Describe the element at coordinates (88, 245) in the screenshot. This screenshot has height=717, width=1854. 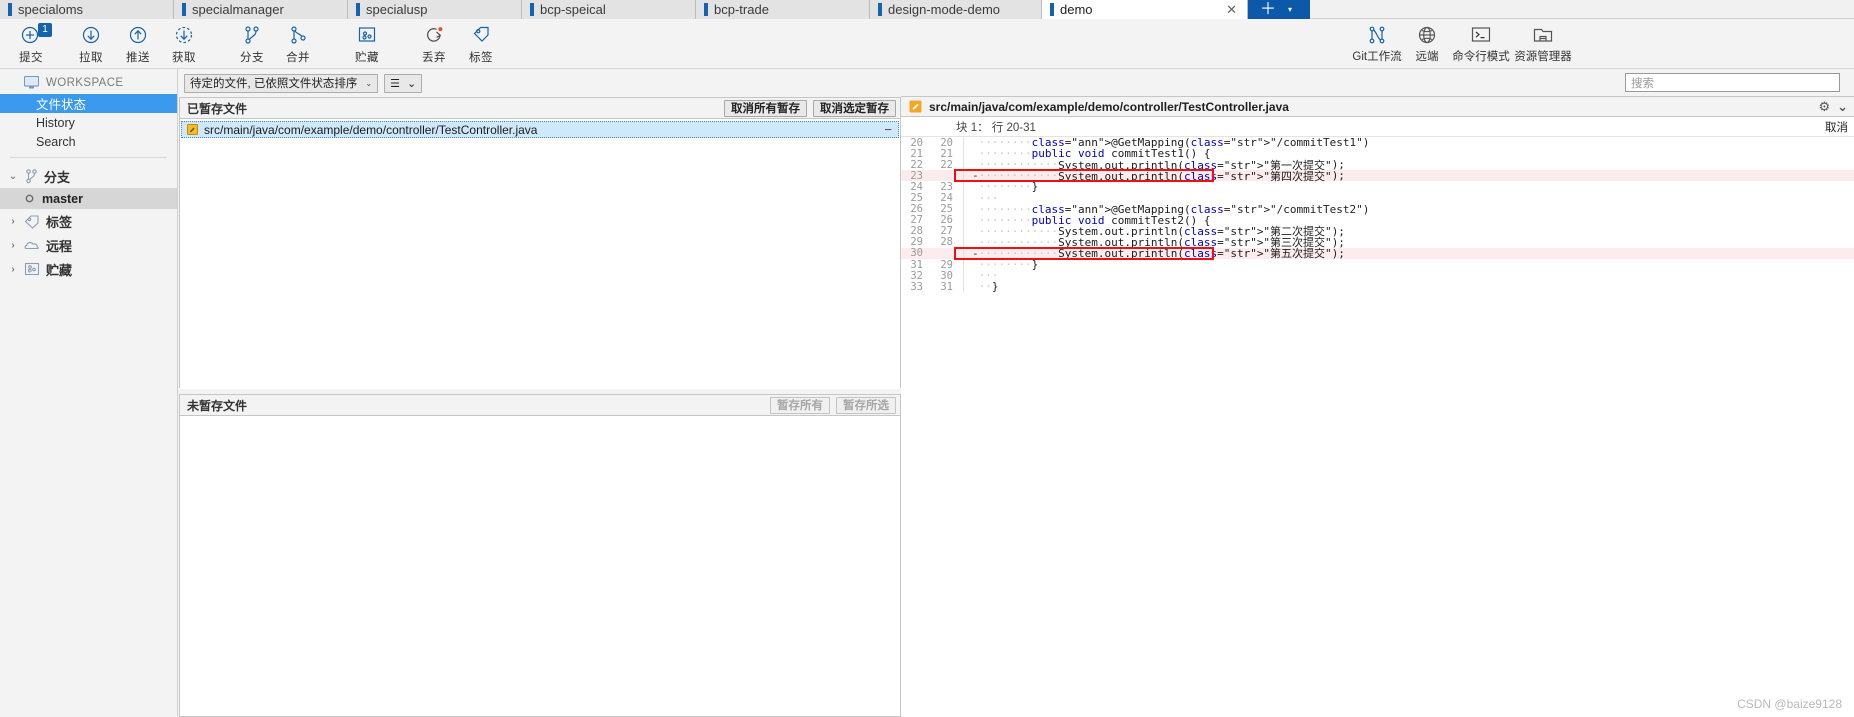
I see `sidebar-group-remotes: › 远程` at that location.